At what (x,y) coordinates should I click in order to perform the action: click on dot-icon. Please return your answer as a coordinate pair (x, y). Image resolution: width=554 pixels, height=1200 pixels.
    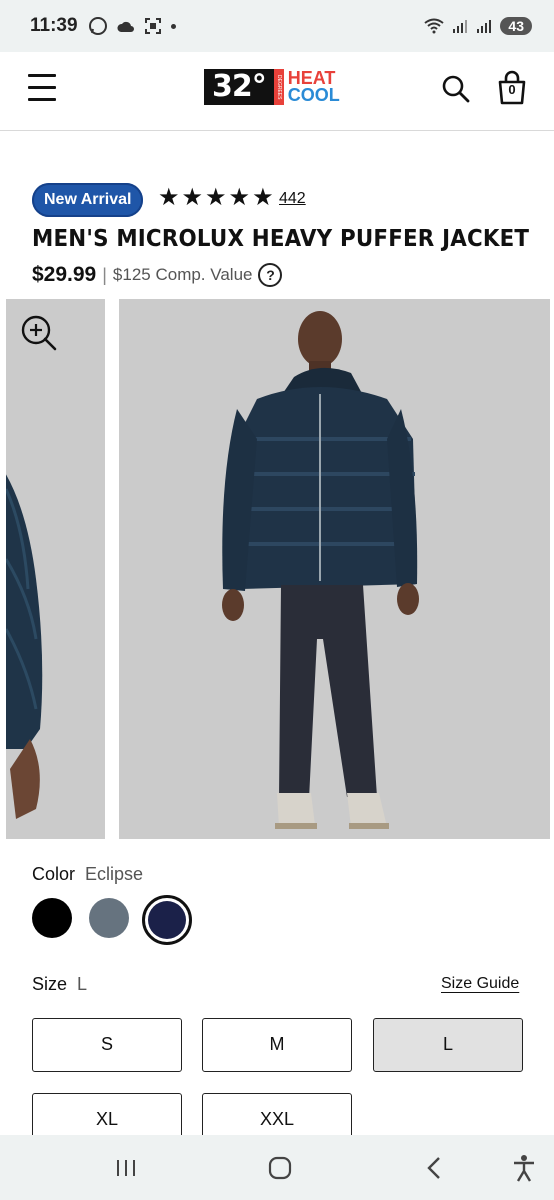
    Looking at the image, I should click on (173, 26).